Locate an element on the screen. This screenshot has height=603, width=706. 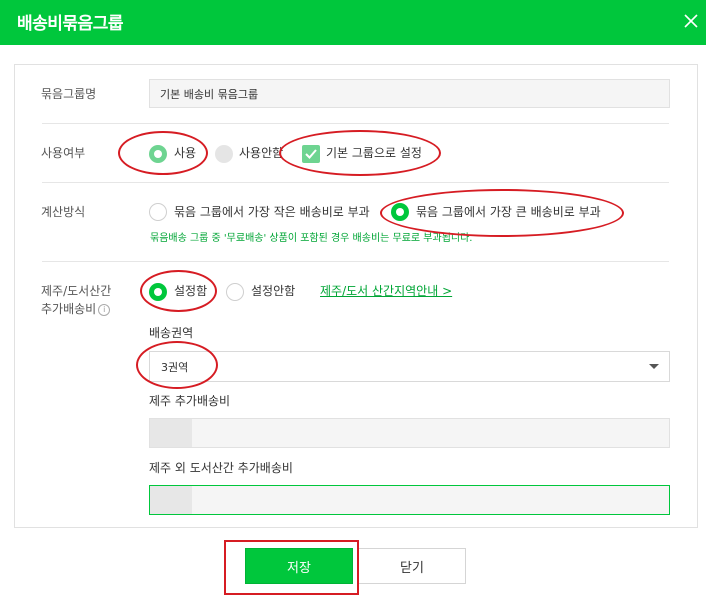
group-name-label: 묶음그룹명 is located at coordinates (69, 94).